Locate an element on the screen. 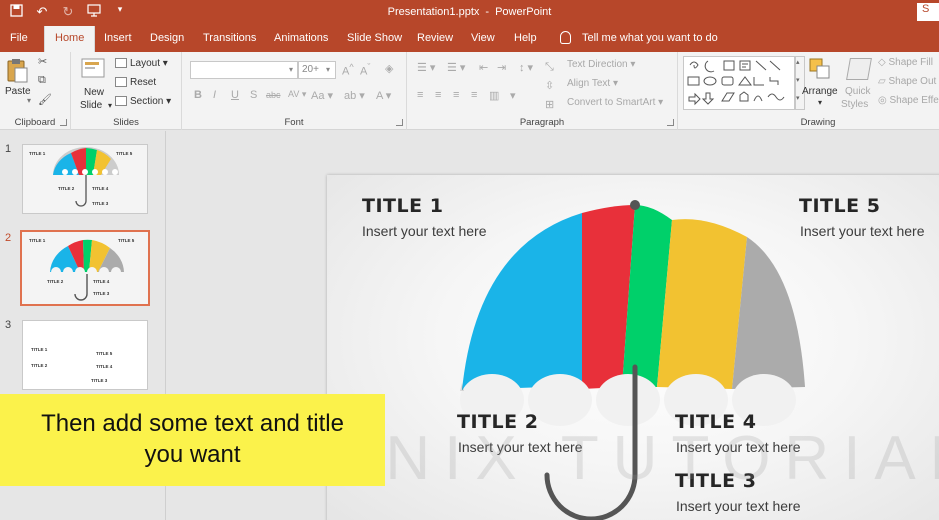 This screenshot has width=939, height=520. thumbnail-1-title-2: TITLE 2 is located at coordinates (66, 188).